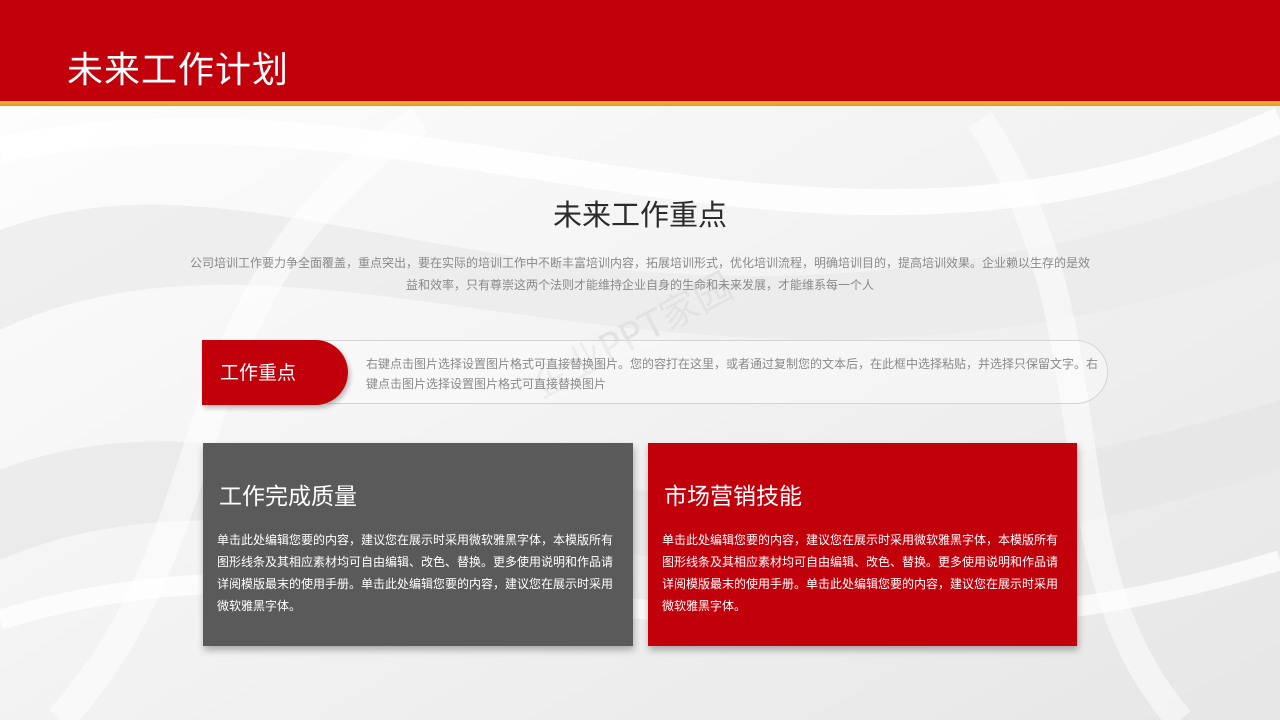 This screenshot has width=1280, height=720. I want to click on section-title: 未来工作重点, so click(639, 215).